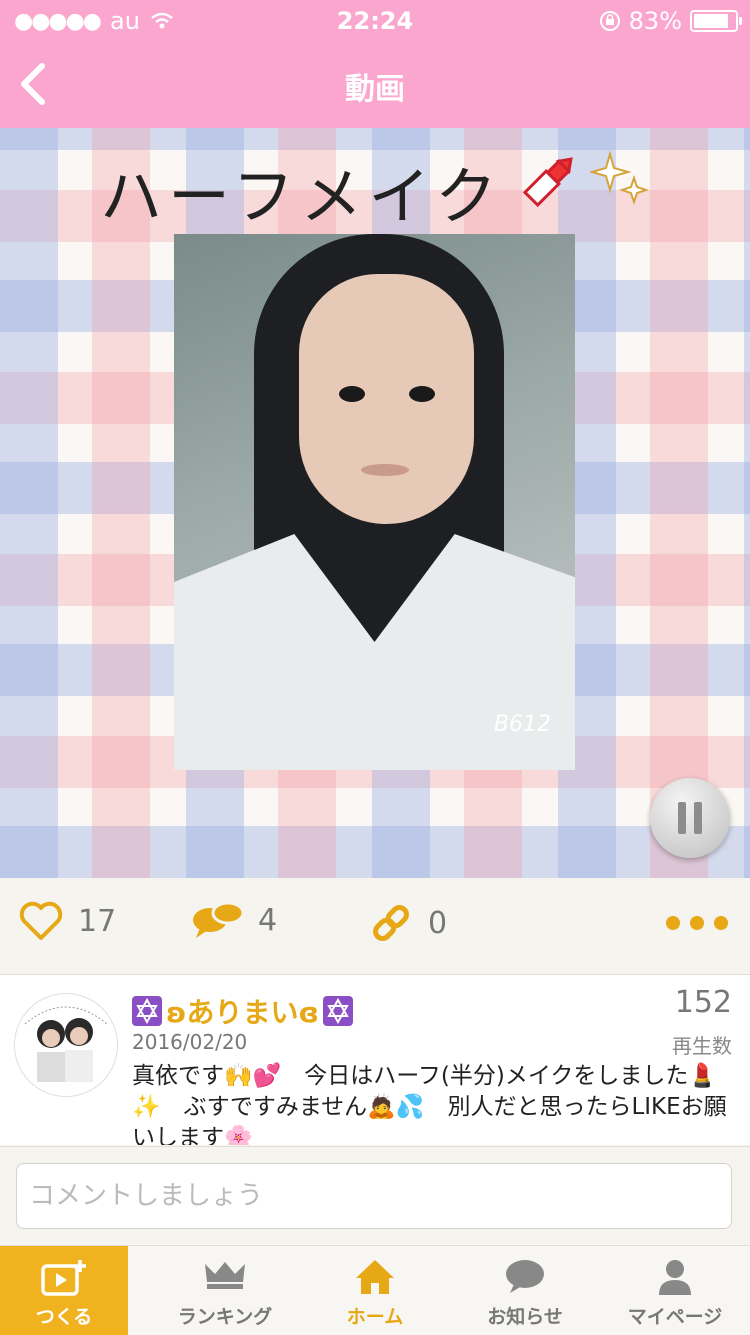 This screenshot has width=750, height=1335. I want to click on nav-bar: 動画, so click(375, 84).